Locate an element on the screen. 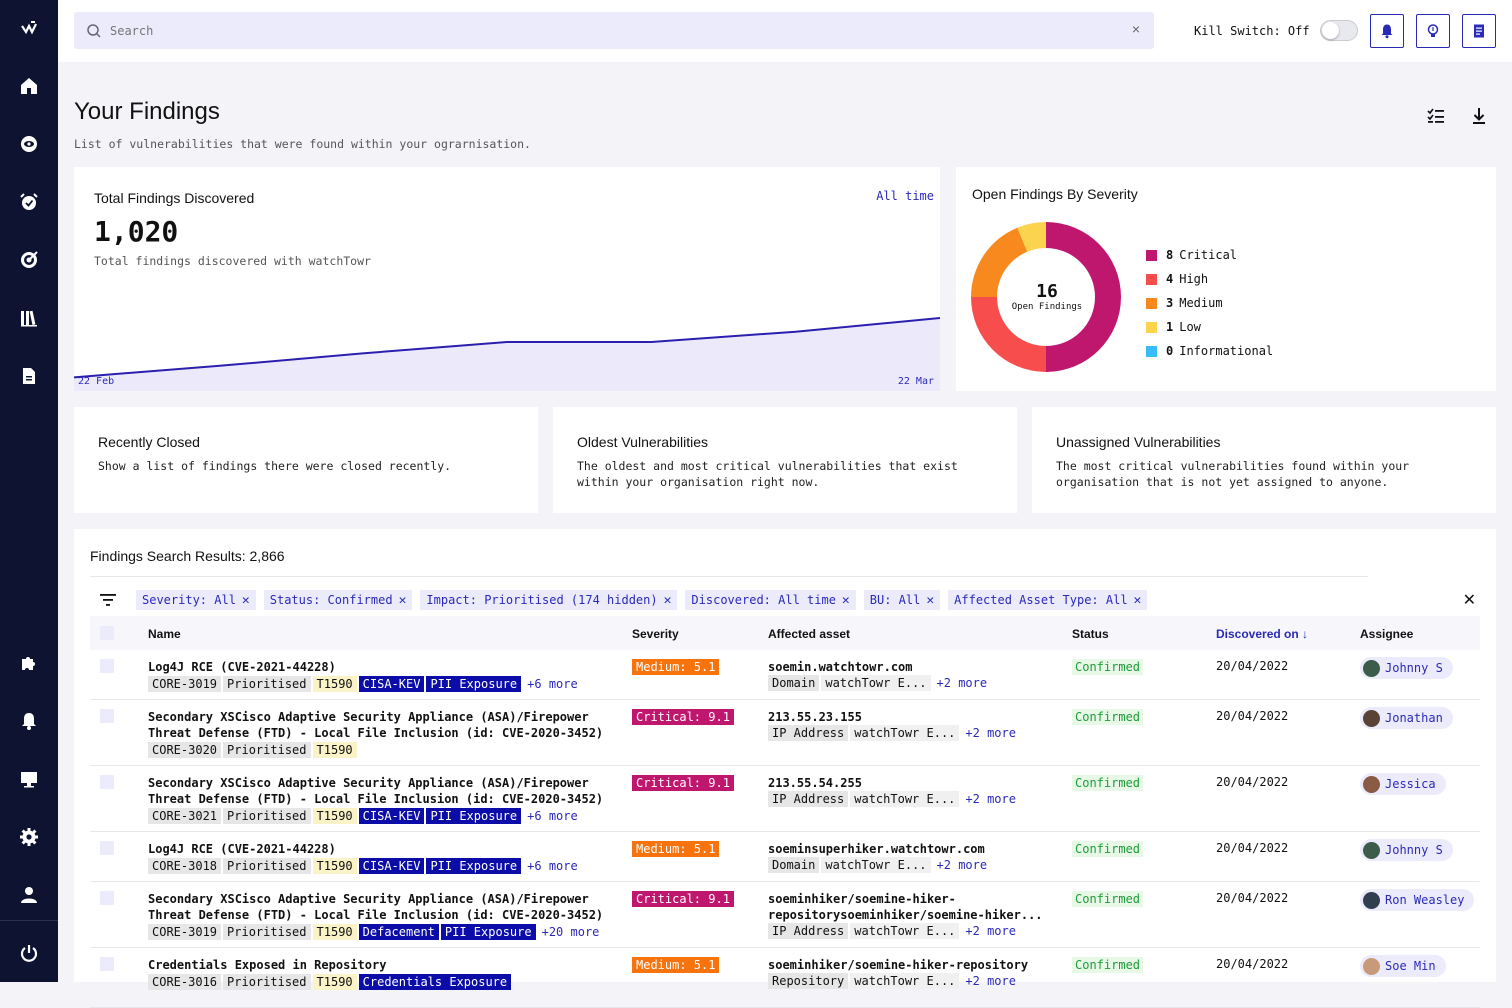  finding-tag: Defacement is located at coordinates (398, 932).